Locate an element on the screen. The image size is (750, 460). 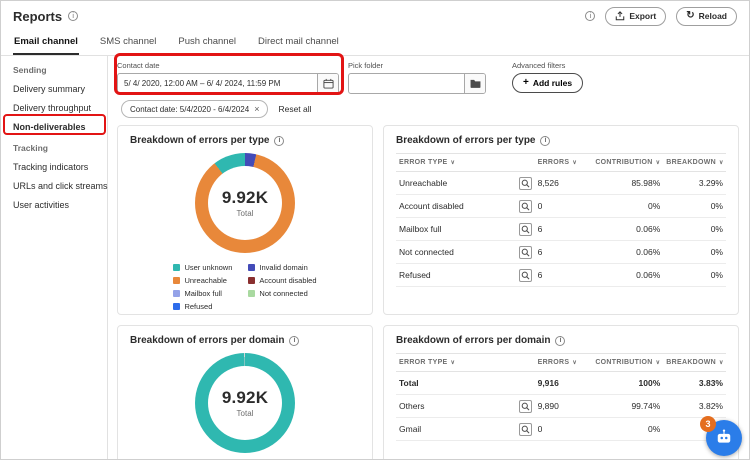
legend-item-unreachable: Unreachable is located at coordinates (202, 280).